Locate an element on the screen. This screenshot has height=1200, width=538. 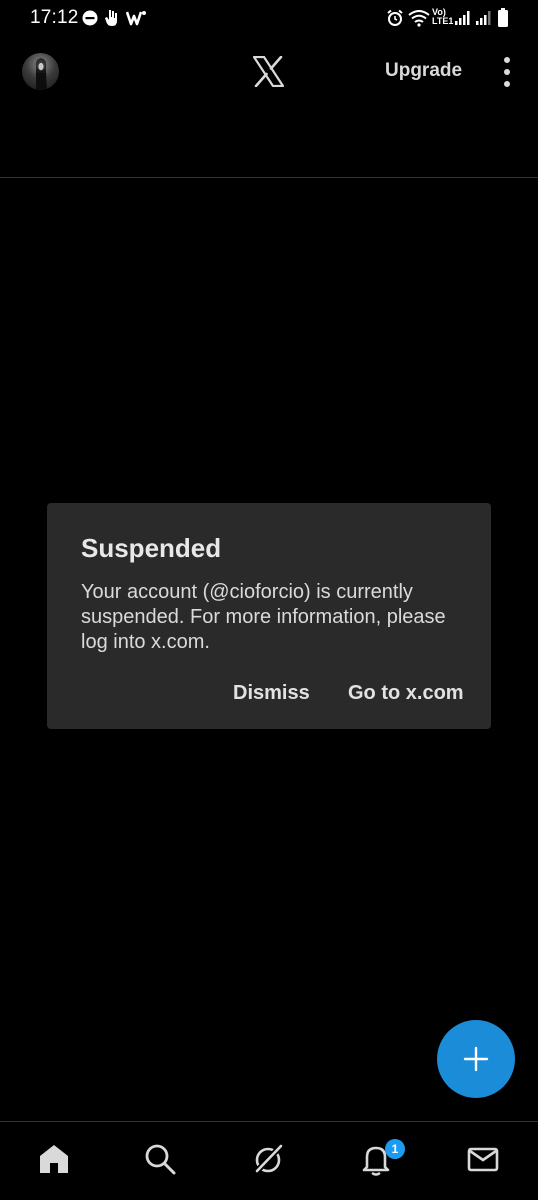
avatar is located at coordinates (40, 71).